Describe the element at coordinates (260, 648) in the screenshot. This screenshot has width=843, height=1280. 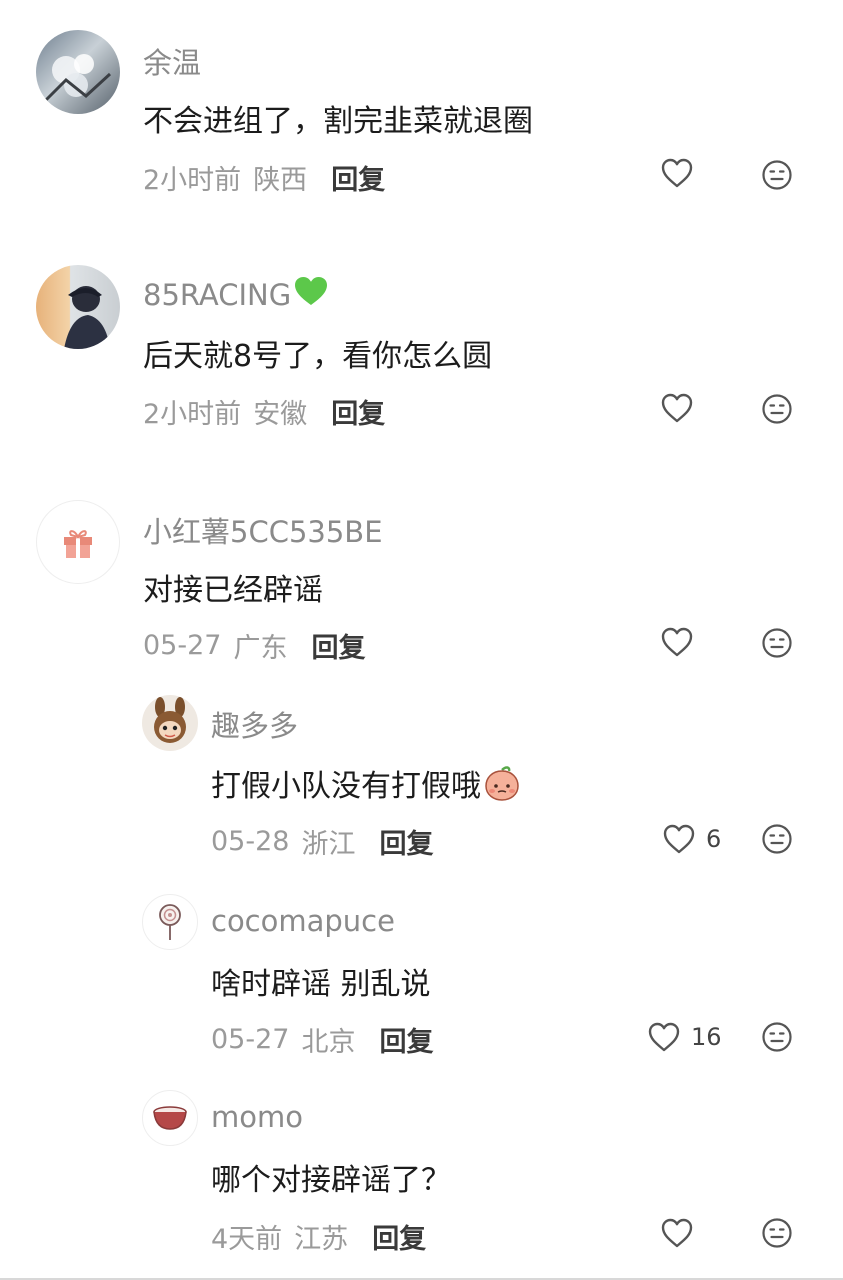
I see `location: 广东` at that location.